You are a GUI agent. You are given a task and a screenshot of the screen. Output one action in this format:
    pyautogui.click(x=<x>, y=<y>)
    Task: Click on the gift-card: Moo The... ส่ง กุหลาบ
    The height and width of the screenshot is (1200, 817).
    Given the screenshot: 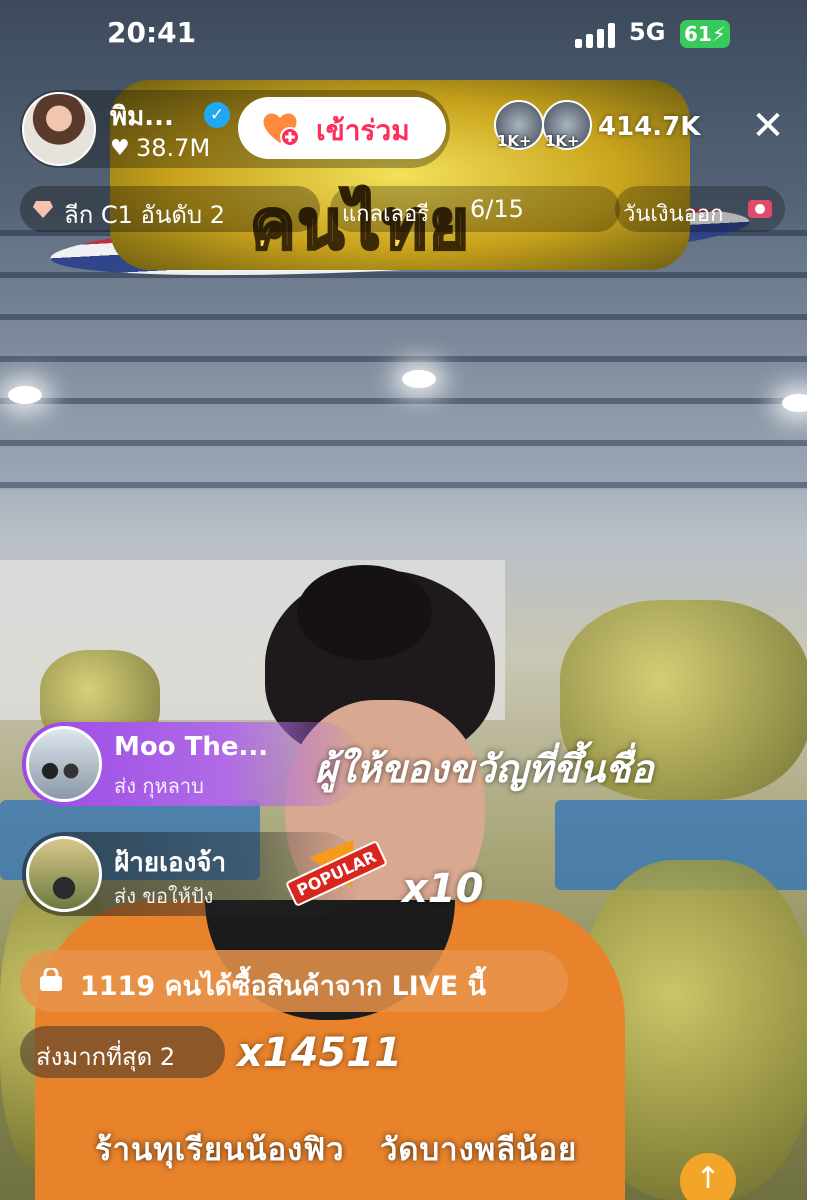 What is the action you would take?
    pyautogui.click(x=192, y=764)
    